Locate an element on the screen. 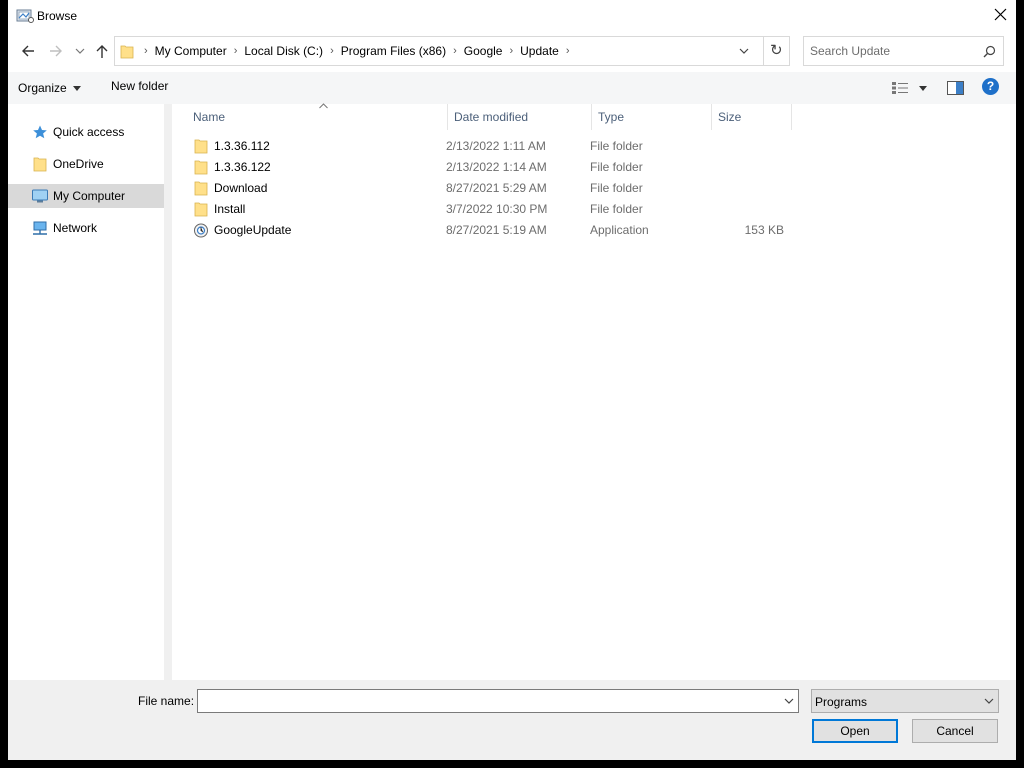 The width and height of the screenshot is (1024, 768). network-icon is located at coordinates (40, 228).